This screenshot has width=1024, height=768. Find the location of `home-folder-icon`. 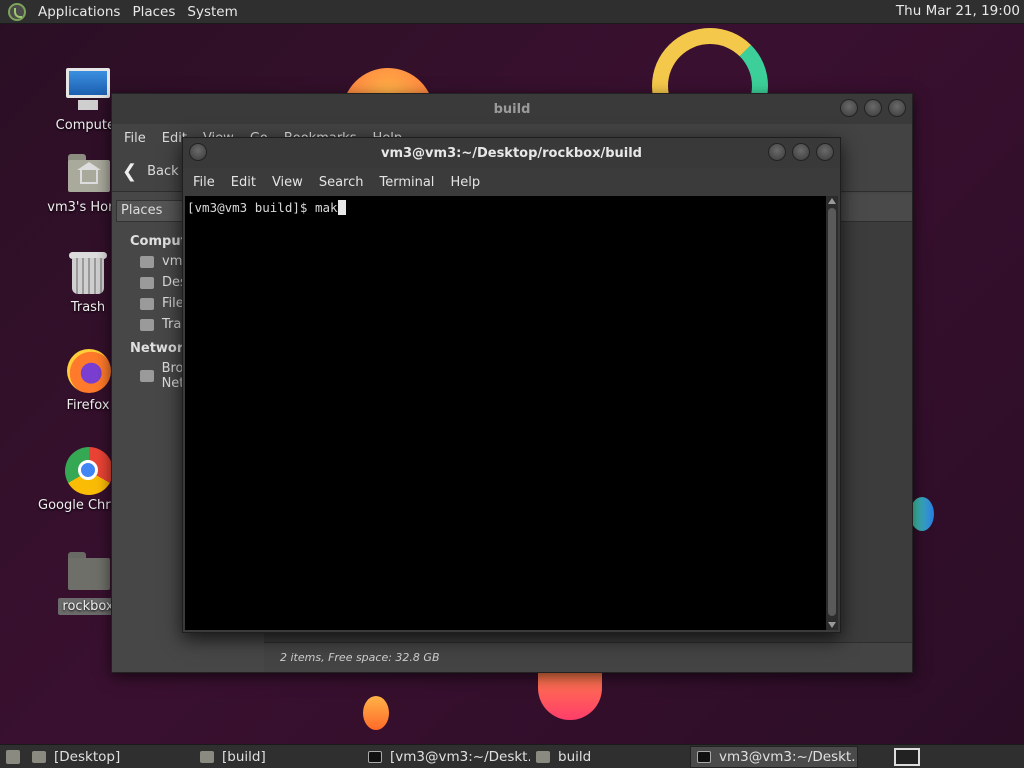

home-folder-icon is located at coordinates (88, 172).